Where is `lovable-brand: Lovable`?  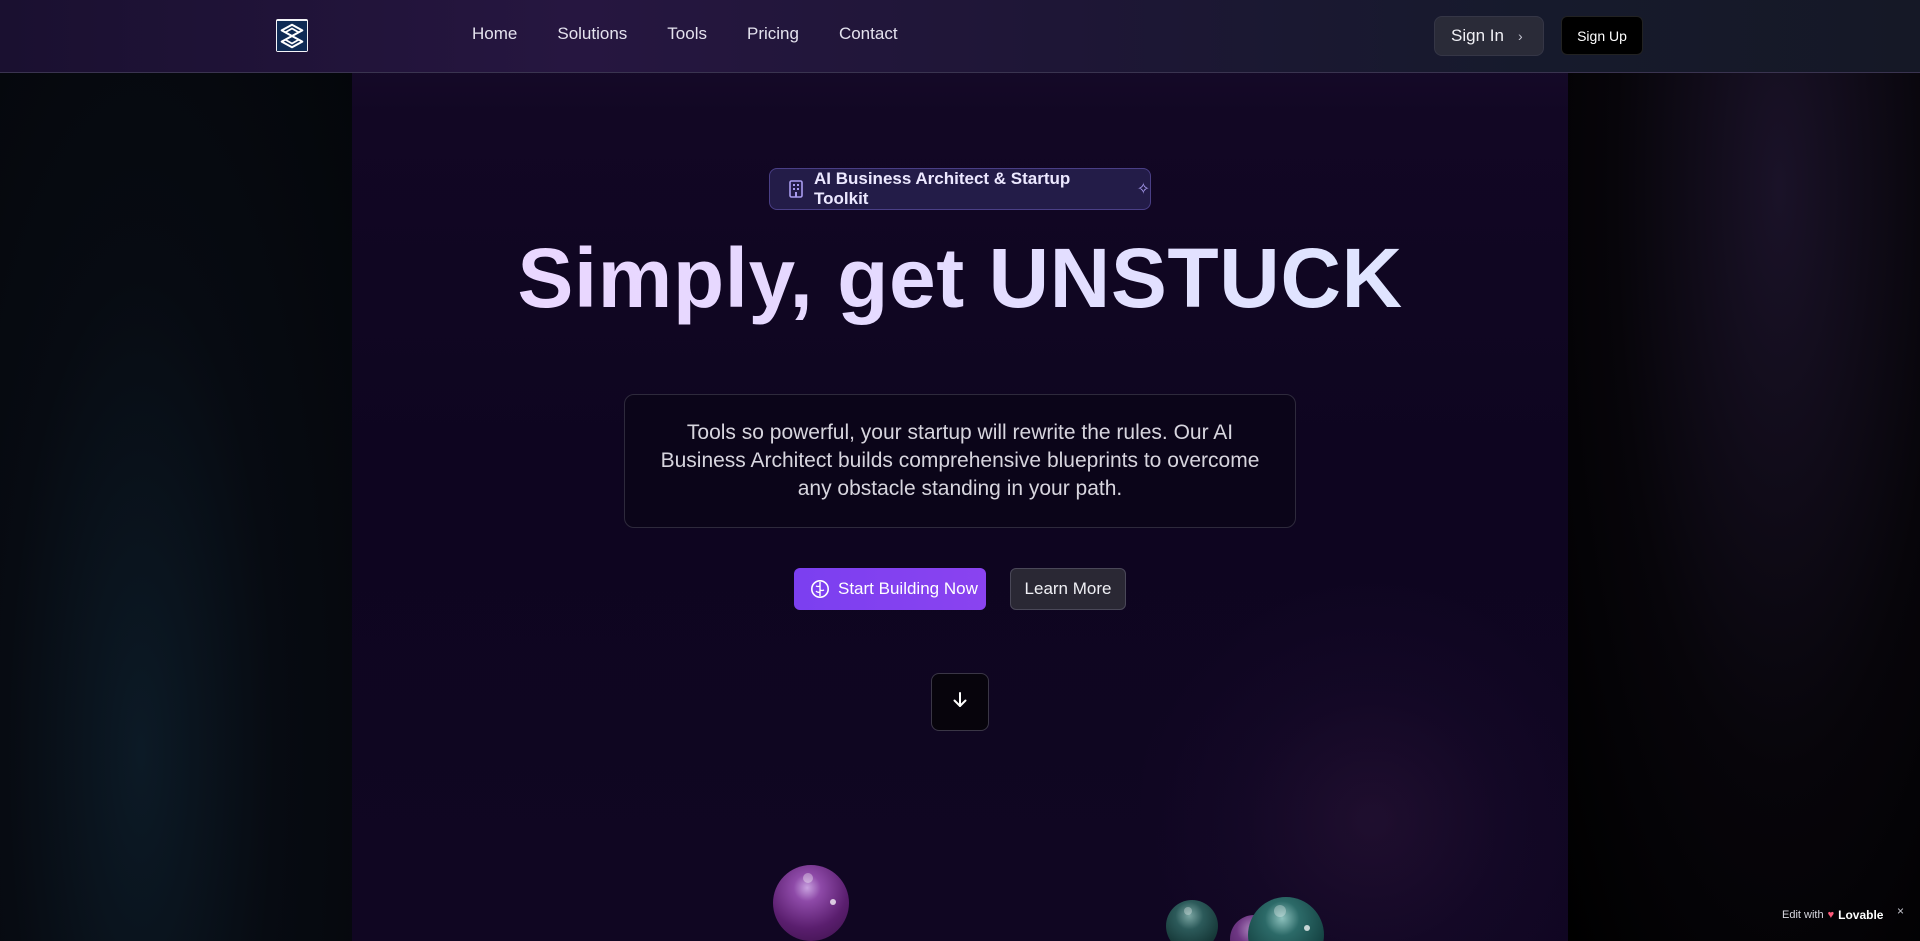 lovable-brand: Lovable is located at coordinates (1861, 915).